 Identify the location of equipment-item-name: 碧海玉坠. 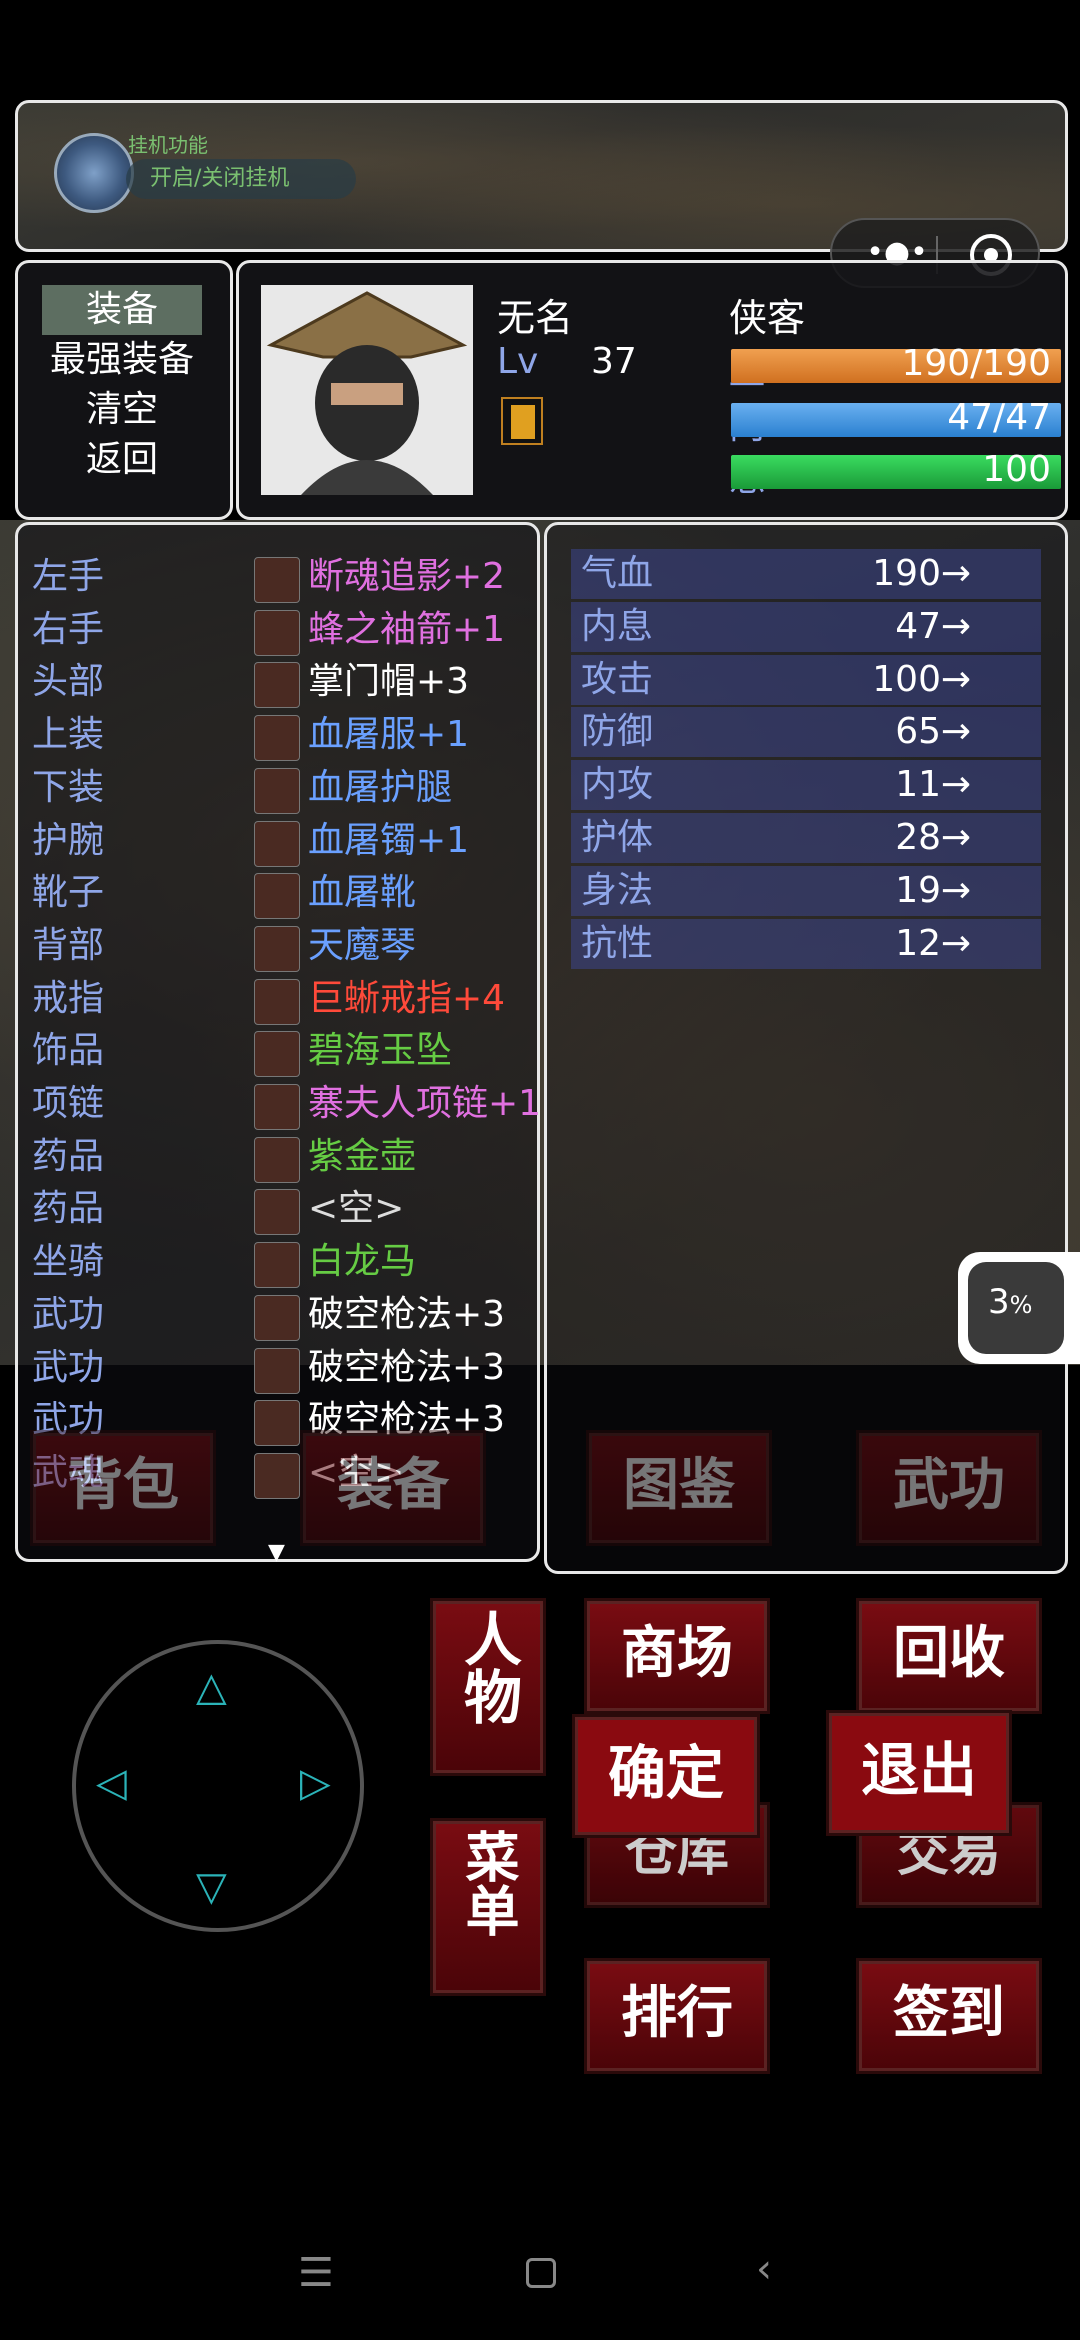
(380, 1051).